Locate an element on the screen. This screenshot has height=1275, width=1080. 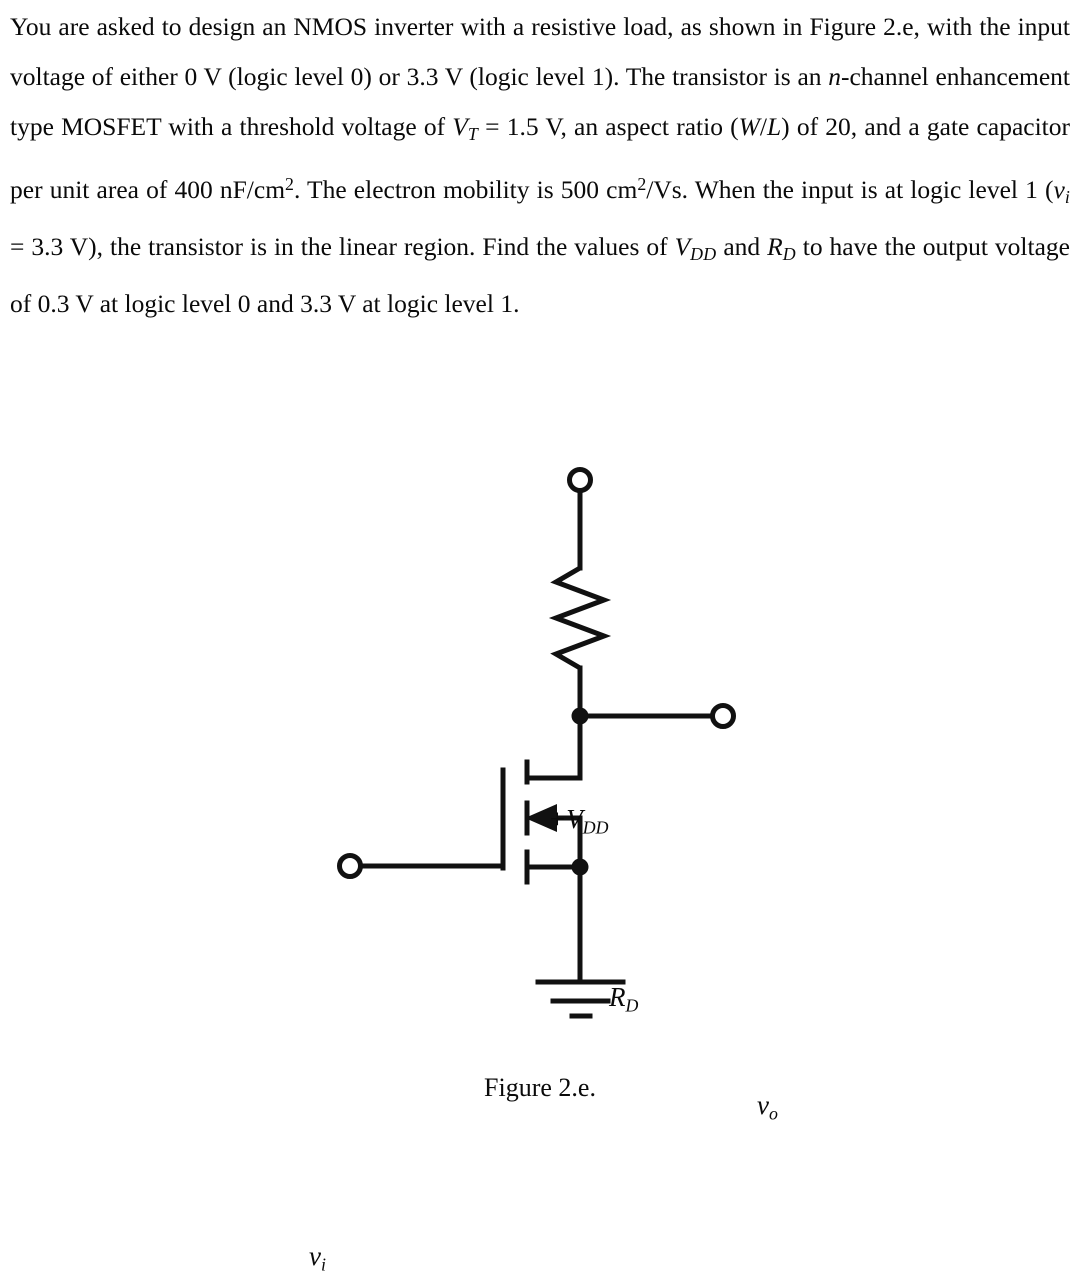
resistor-label: RD is located at coordinates (623, 999).